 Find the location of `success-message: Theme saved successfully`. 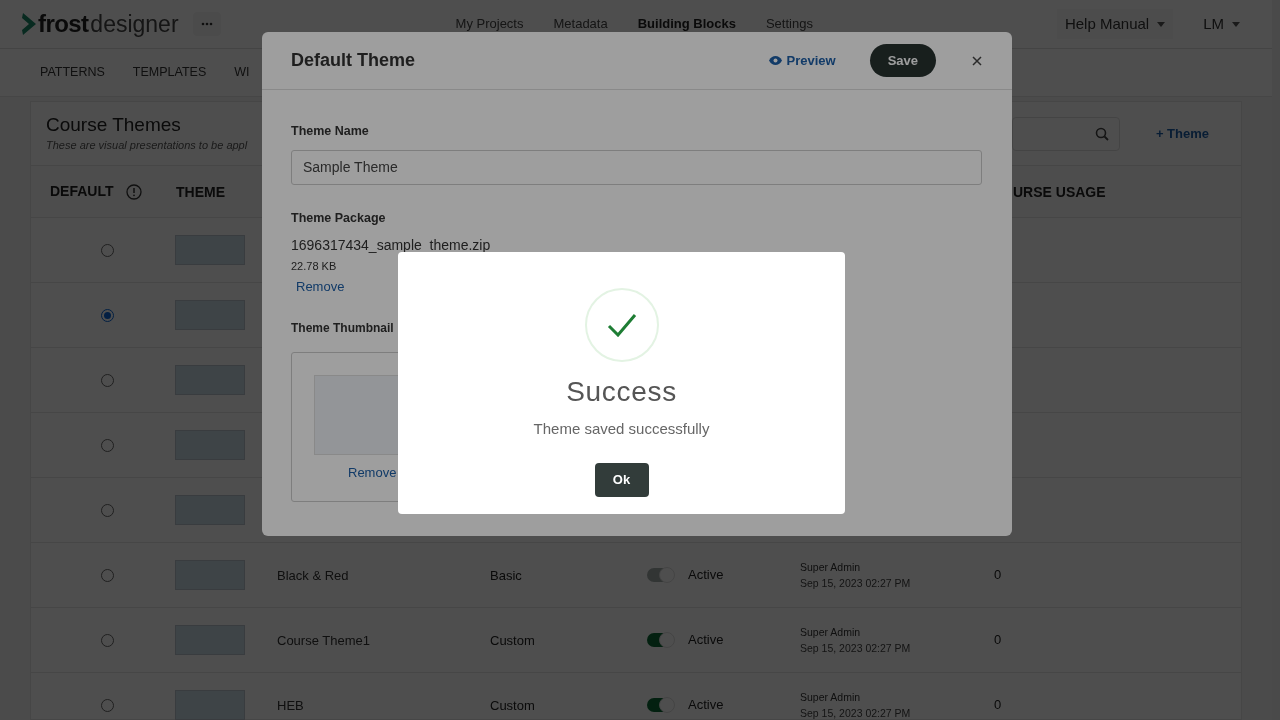

success-message: Theme saved successfully is located at coordinates (621, 429).